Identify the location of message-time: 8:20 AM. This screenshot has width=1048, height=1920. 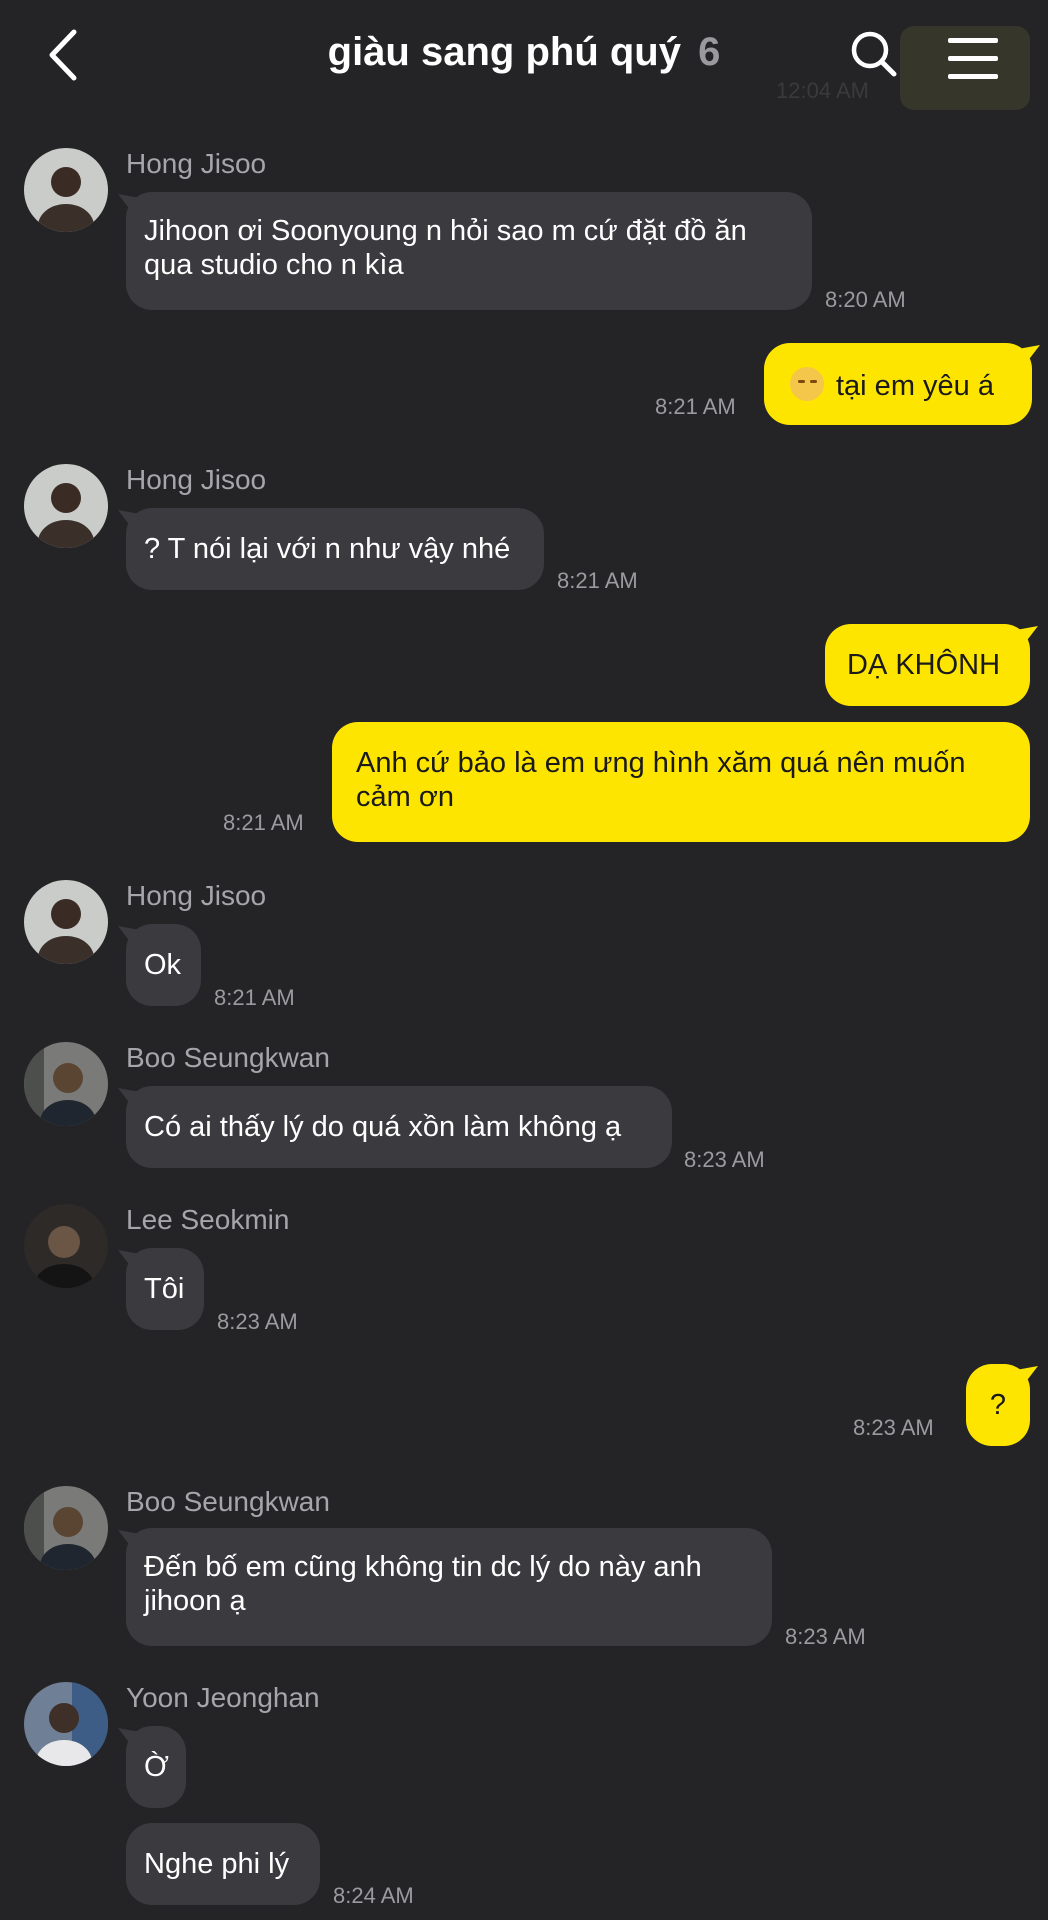
(865, 299).